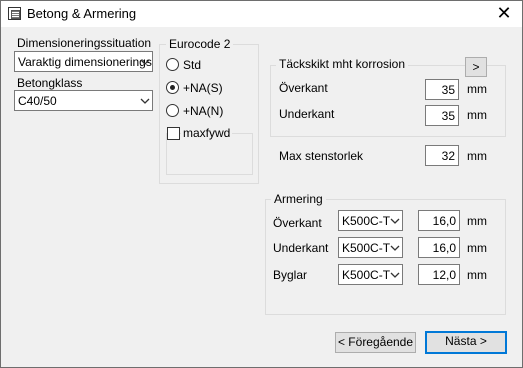 The height and width of the screenshot is (368, 523). I want to click on betongklass-value: C40/50, so click(37, 101).